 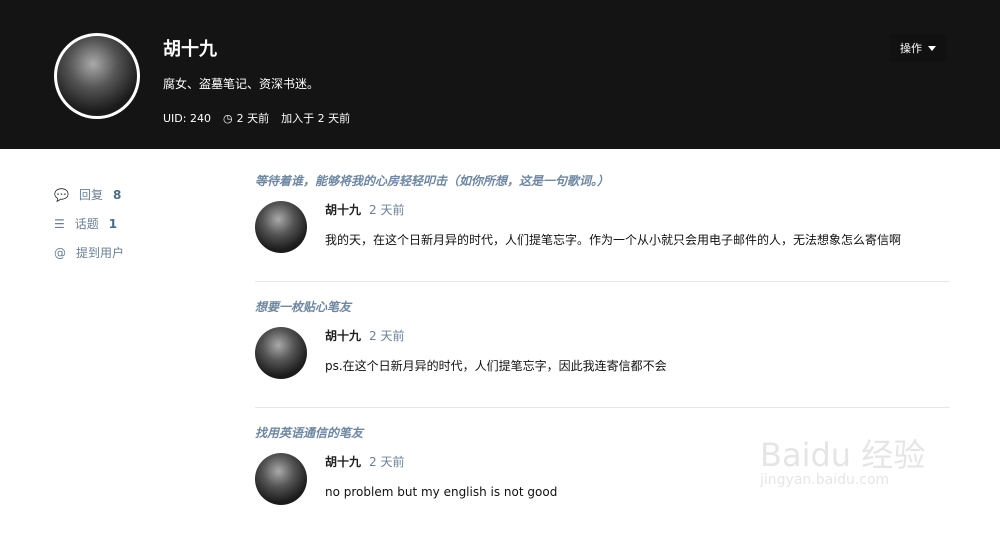 I want to click on post-body: no problem but my english is not good, so click(x=441, y=492).